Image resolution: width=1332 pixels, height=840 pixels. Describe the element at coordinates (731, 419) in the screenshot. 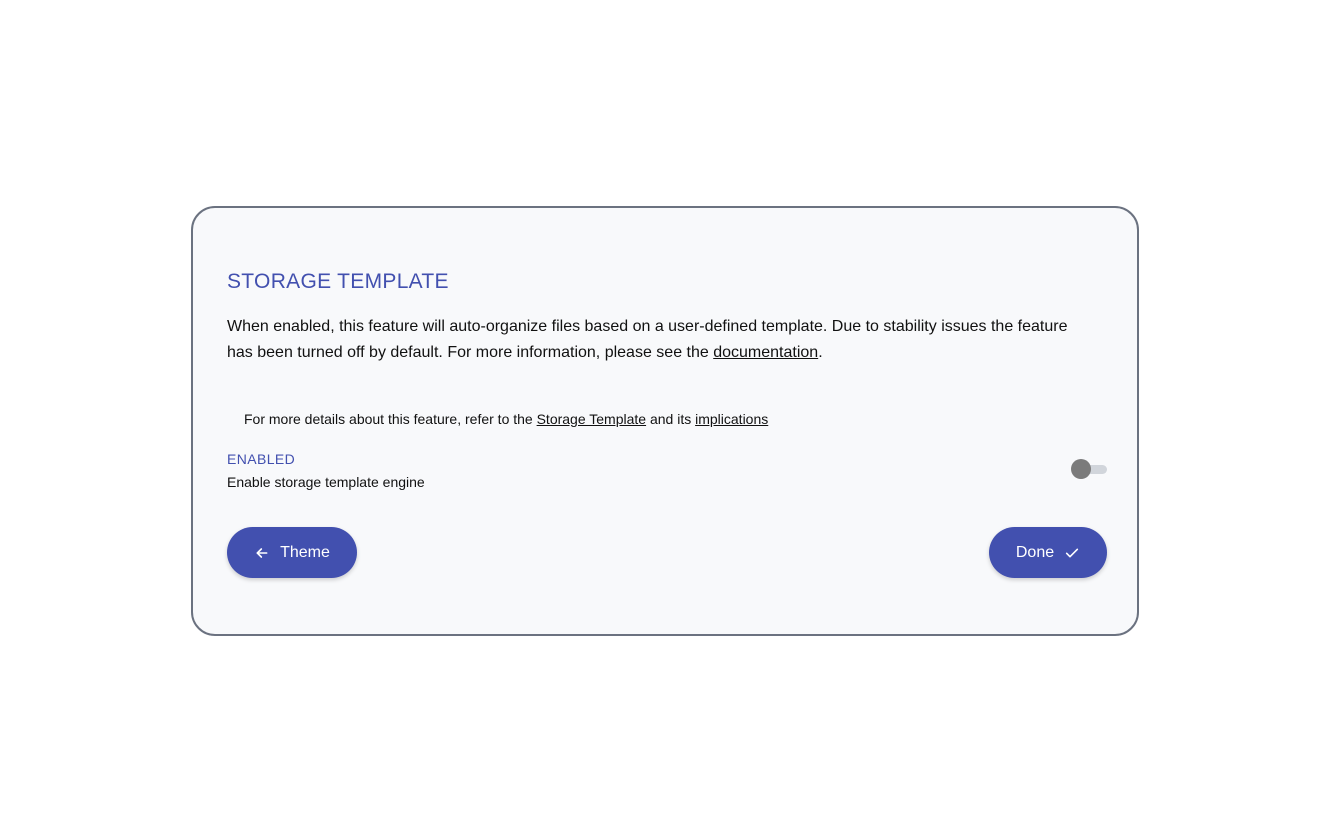

I see `implications-link: implications` at that location.